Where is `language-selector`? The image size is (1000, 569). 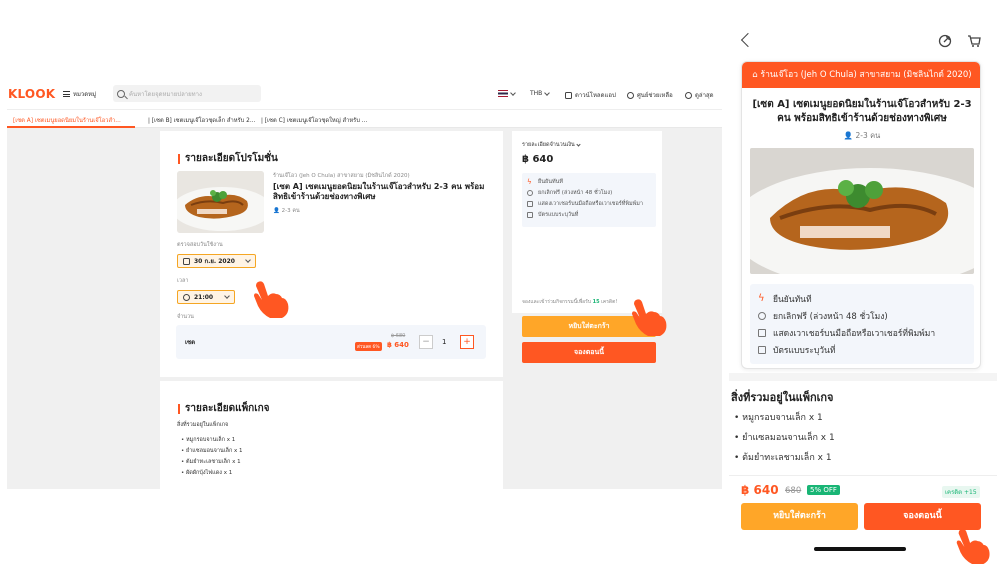 language-selector is located at coordinates (507, 93).